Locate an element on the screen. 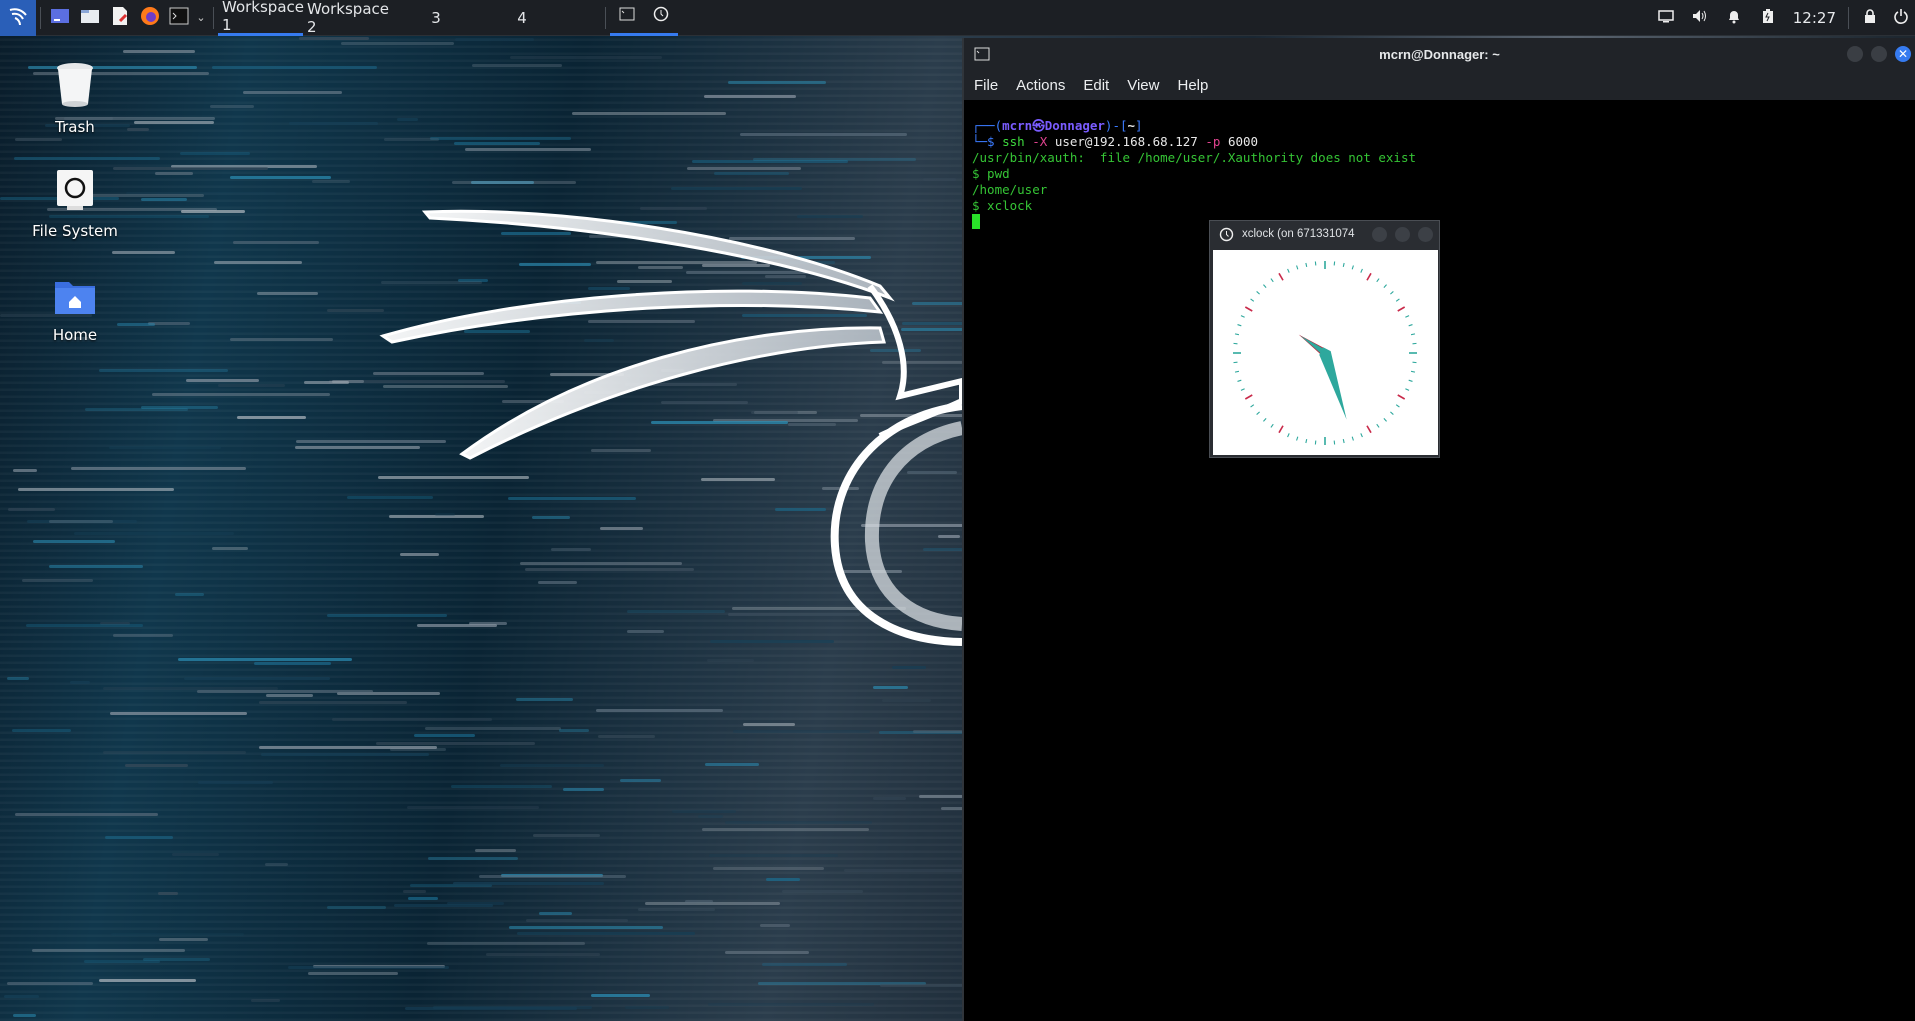 The height and width of the screenshot is (1021, 1915). close-button: ✕ is located at coordinates (1903, 54).